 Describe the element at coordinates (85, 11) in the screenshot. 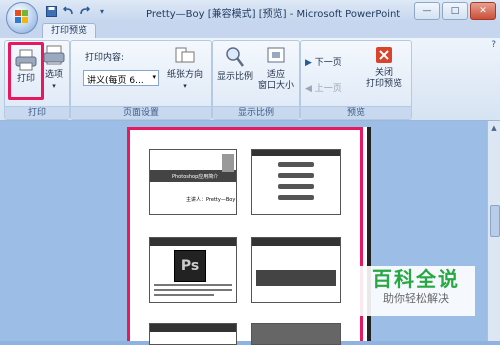

I see `redo-icon` at that location.